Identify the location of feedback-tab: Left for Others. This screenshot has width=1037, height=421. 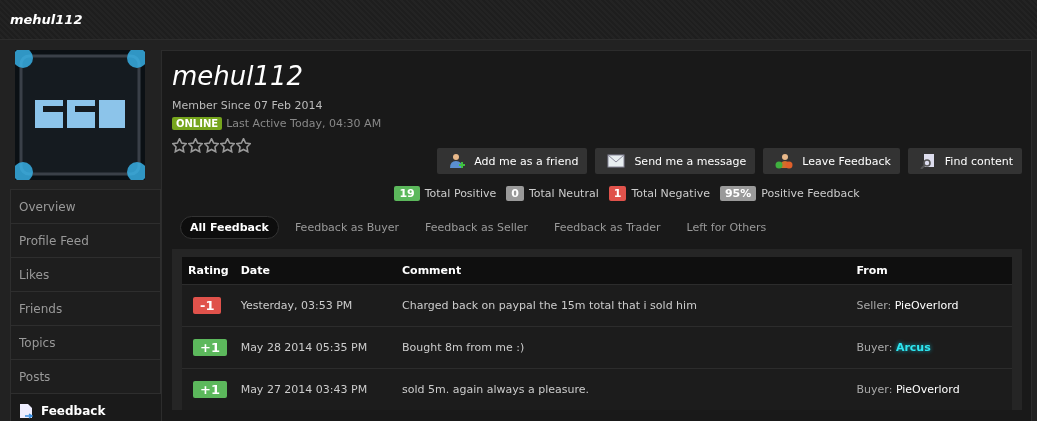
(726, 227).